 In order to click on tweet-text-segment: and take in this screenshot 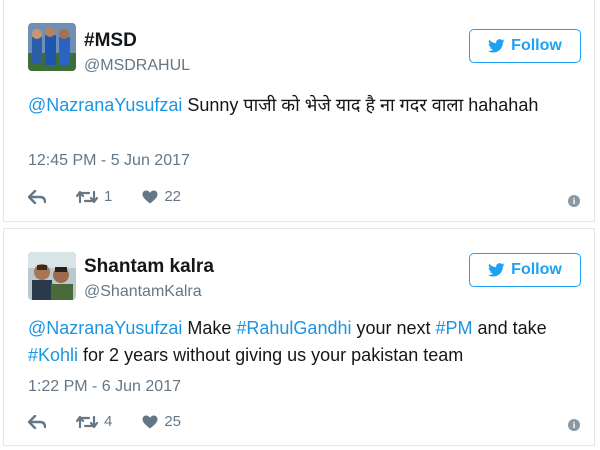, I will do `click(509, 328)`.